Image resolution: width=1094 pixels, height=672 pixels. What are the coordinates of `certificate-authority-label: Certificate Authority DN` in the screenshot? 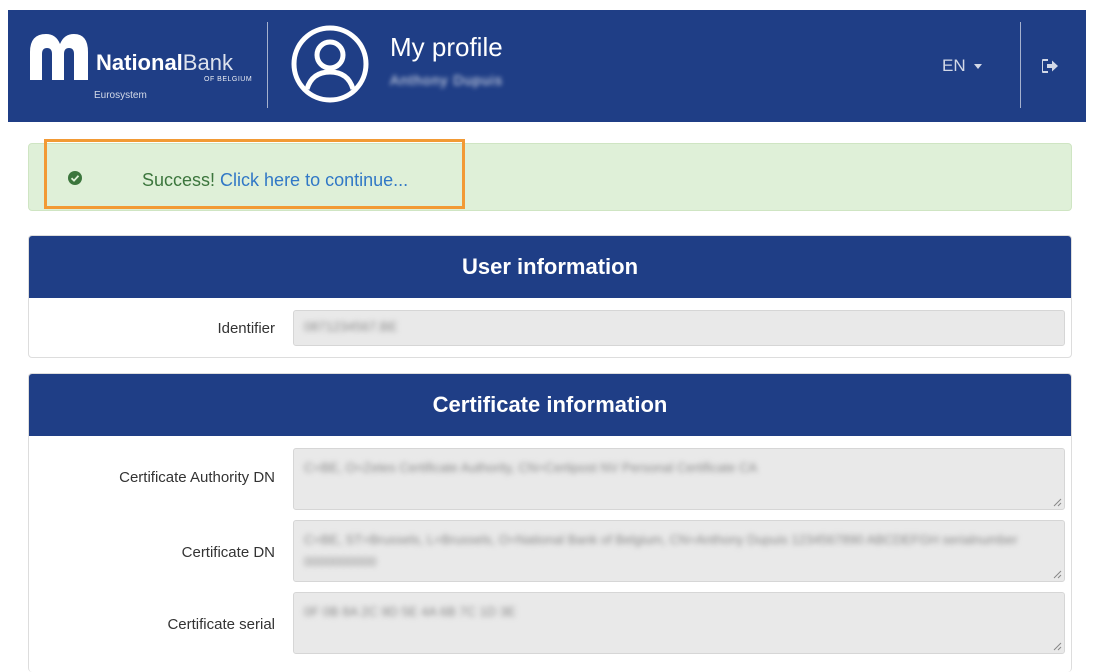 It's located at (197, 477).